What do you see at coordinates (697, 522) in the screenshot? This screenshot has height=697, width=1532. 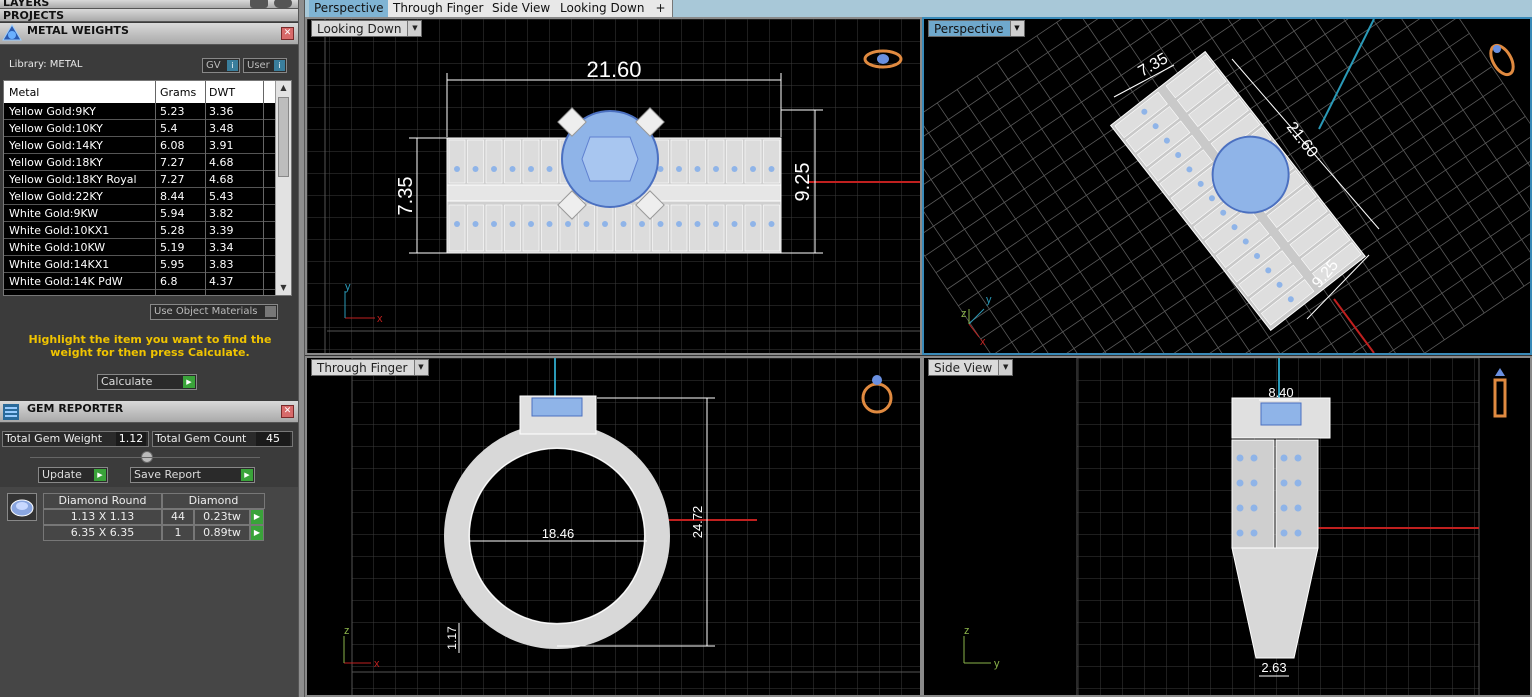 I see `dim-height-label: 24.72` at bounding box center [697, 522].